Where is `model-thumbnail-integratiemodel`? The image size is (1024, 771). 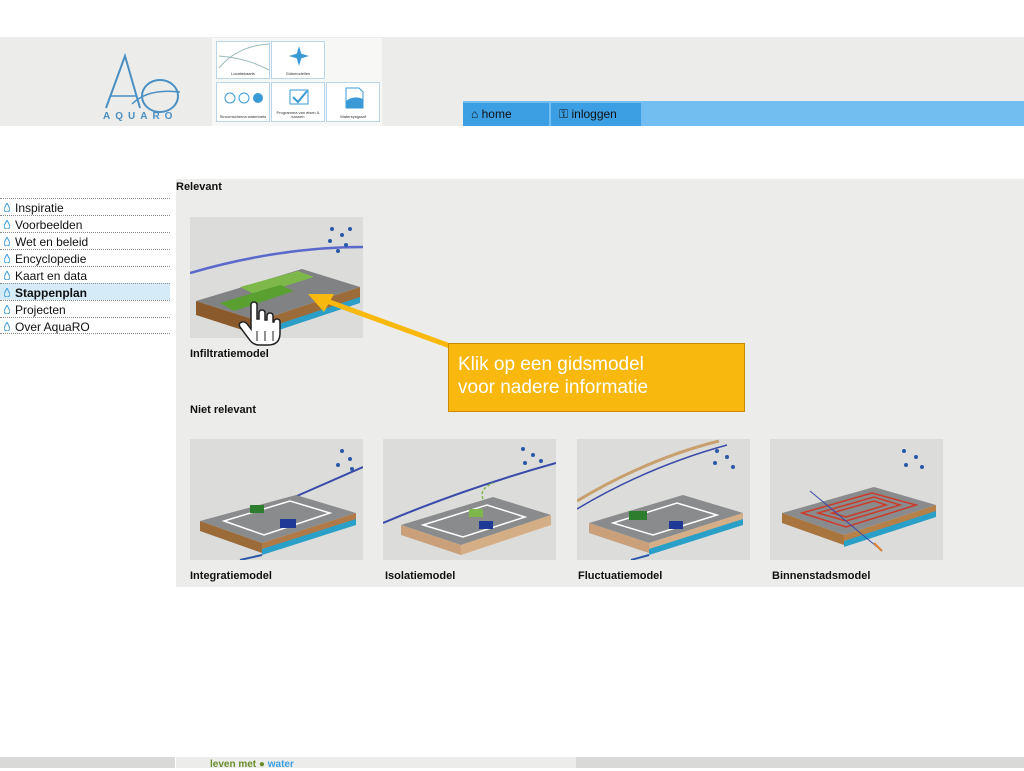 model-thumbnail-integratiemodel is located at coordinates (276, 499).